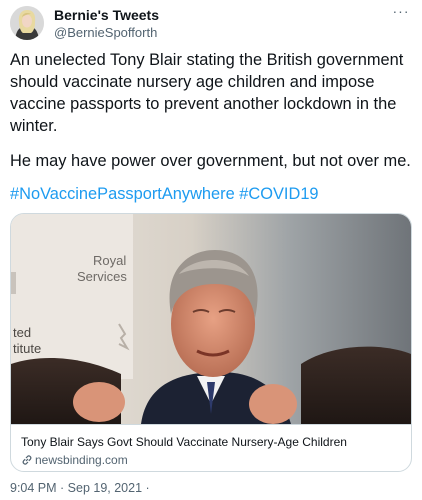 Image resolution: width=422 pixels, height=500 pixels. I want to click on display-name: Bernie's Tweets, so click(106, 15).